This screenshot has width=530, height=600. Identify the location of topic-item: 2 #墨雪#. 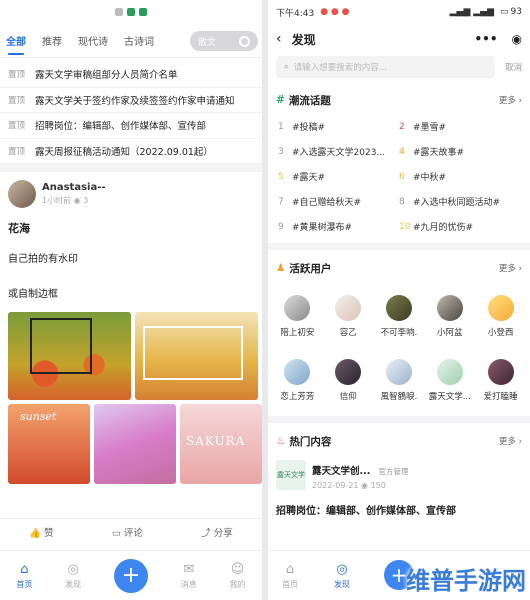
(459, 126).